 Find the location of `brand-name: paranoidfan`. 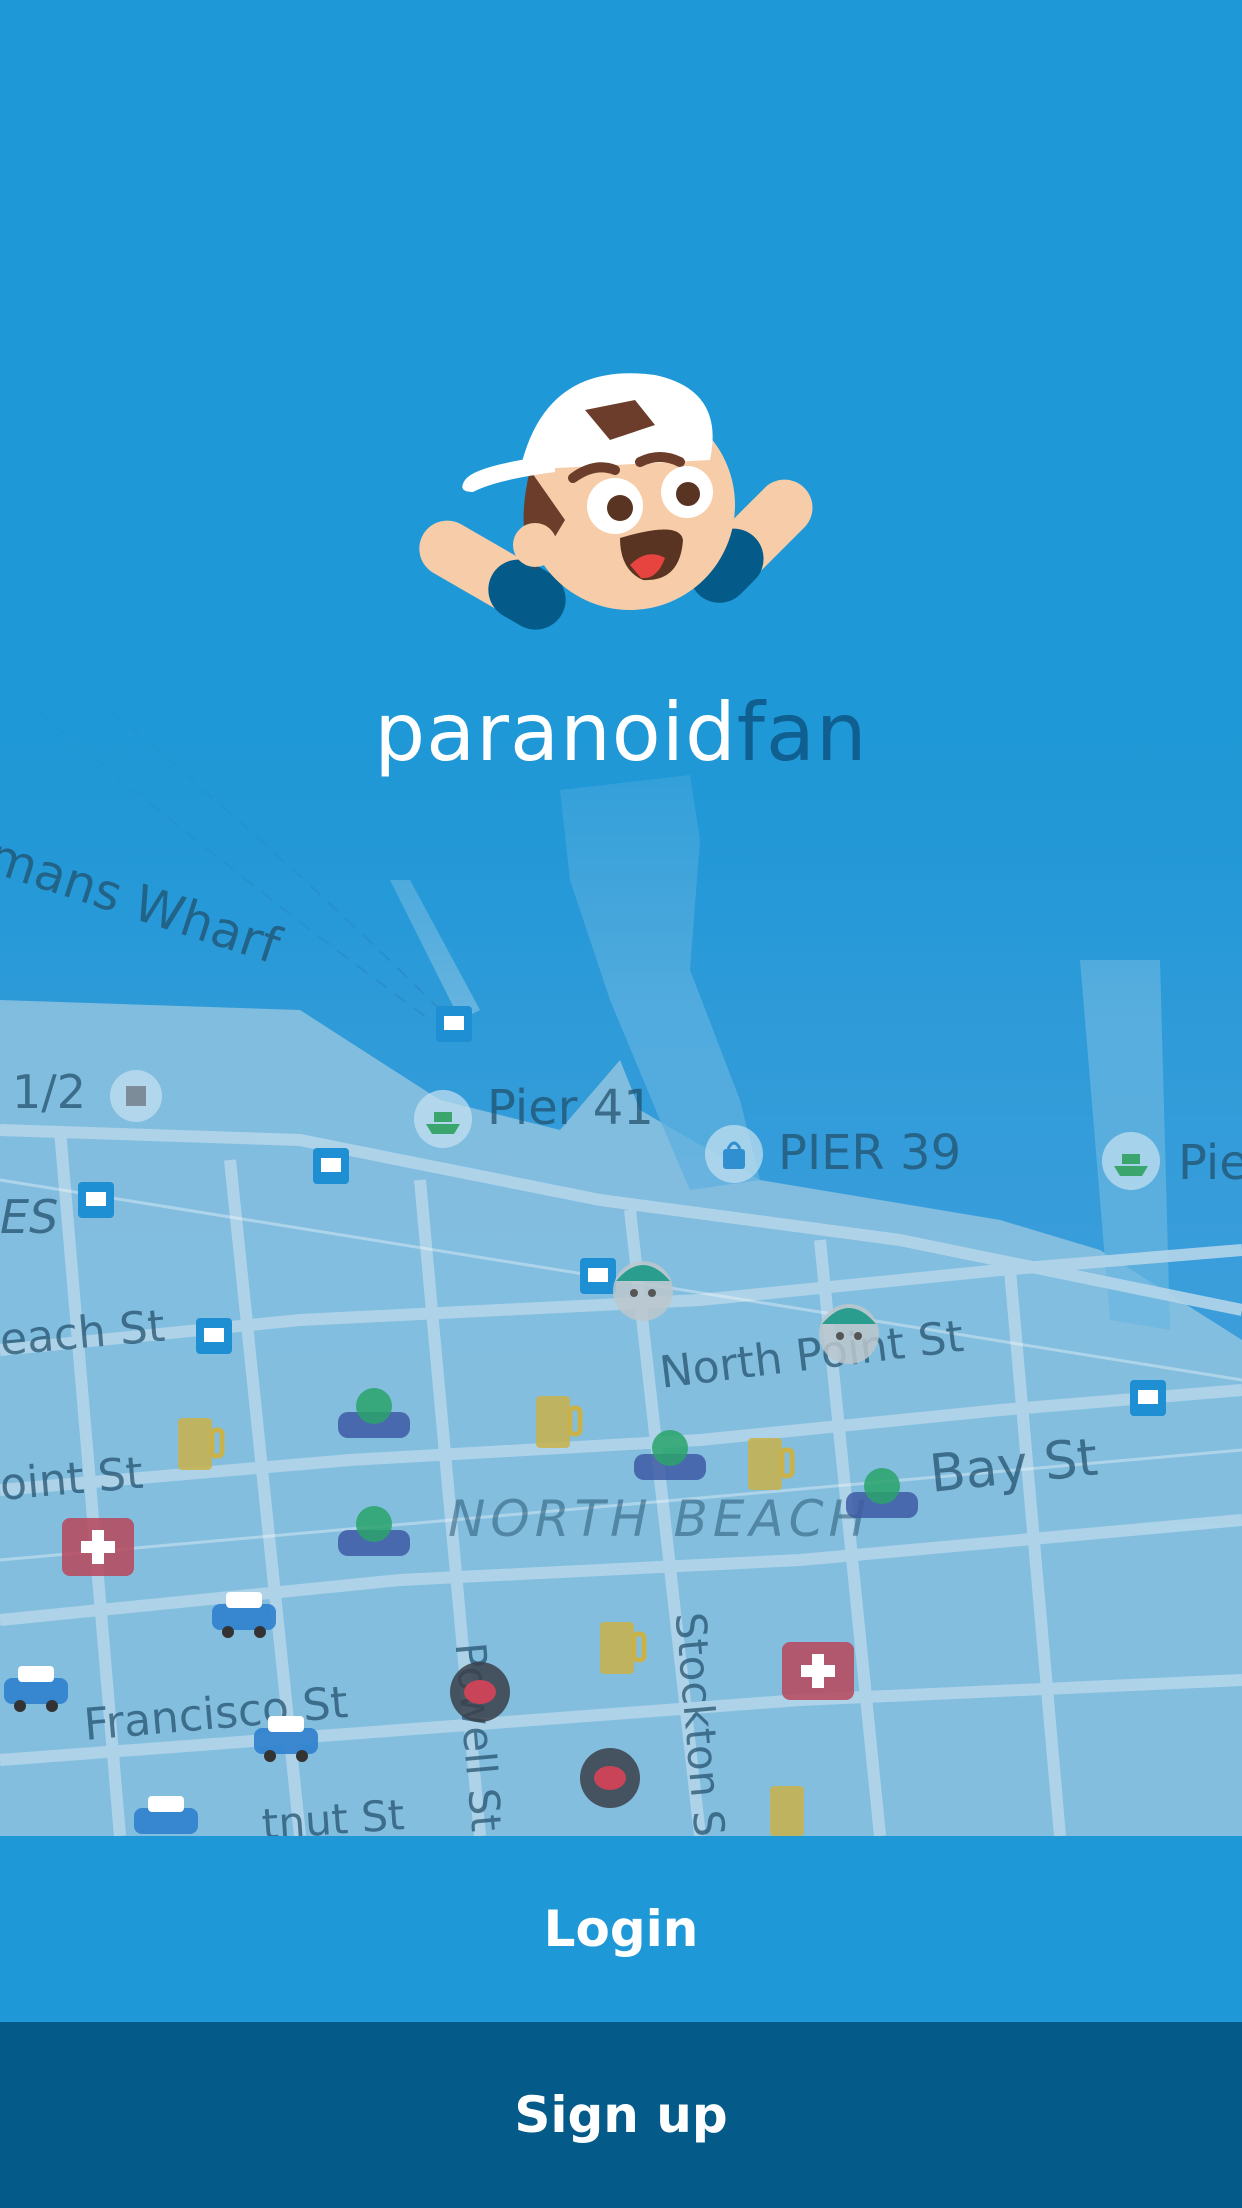

brand-name: paranoidfan is located at coordinates (621, 733).